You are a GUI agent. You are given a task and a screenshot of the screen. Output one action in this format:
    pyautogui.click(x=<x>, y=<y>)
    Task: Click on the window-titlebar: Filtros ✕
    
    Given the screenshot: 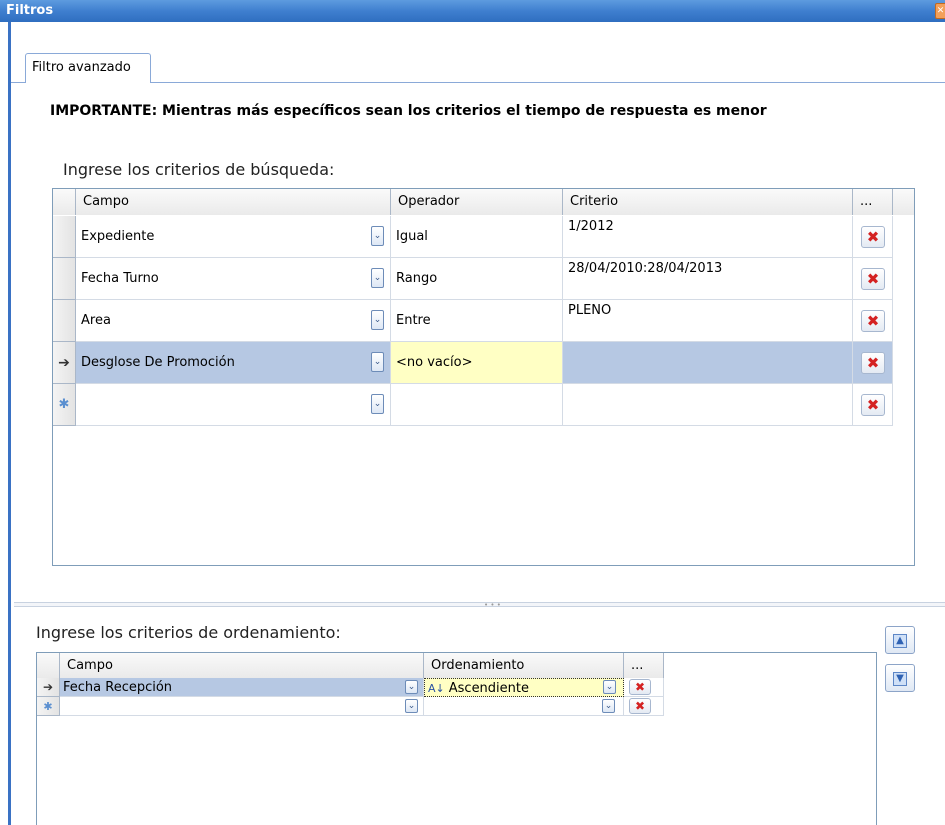 What is the action you would take?
    pyautogui.click(x=472, y=11)
    